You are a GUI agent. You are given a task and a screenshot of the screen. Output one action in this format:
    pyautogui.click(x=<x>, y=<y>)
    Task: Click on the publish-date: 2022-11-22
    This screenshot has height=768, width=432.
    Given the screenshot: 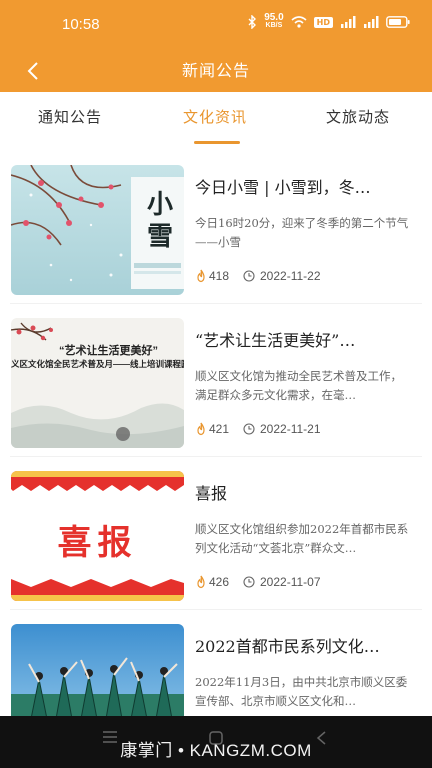 What is the action you would take?
    pyautogui.click(x=282, y=276)
    